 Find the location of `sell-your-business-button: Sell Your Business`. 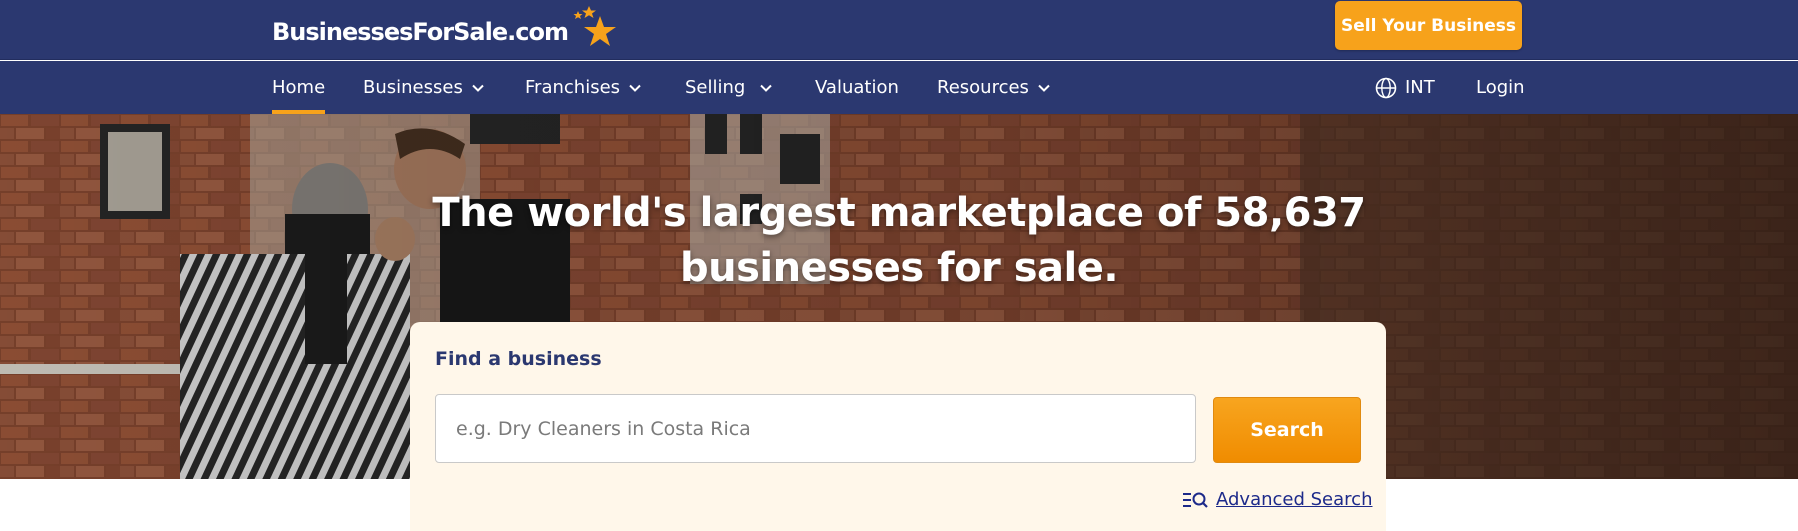

sell-your-business-button: Sell Your Business is located at coordinates (1428, 25).